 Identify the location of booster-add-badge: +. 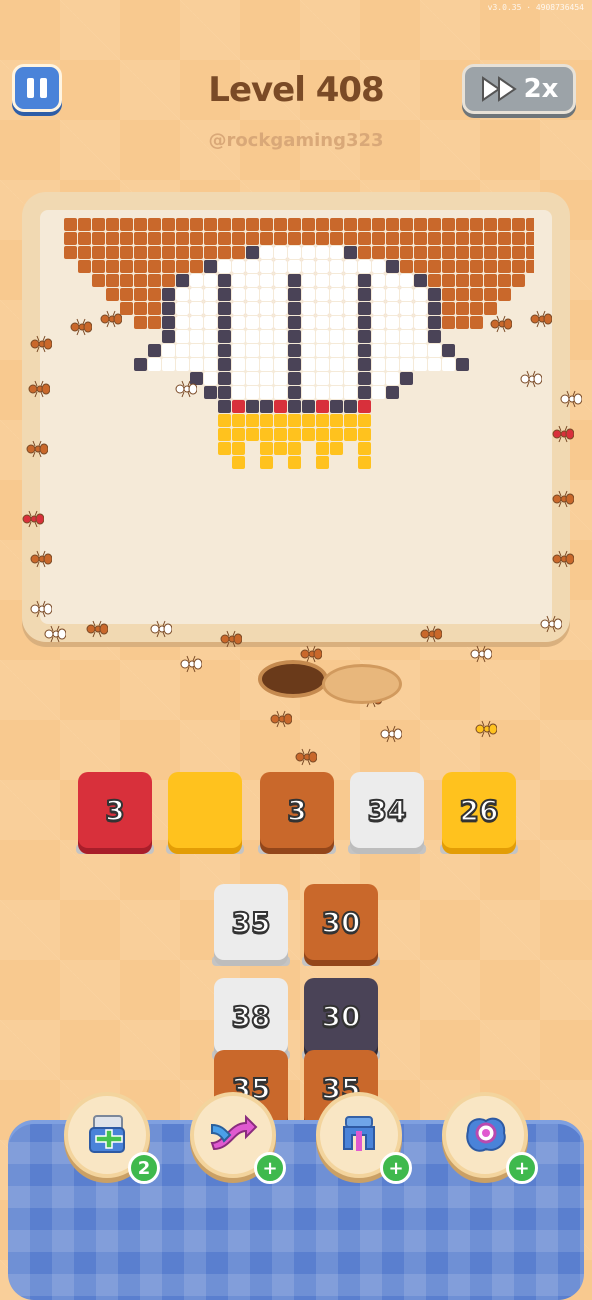
(522, 1168).